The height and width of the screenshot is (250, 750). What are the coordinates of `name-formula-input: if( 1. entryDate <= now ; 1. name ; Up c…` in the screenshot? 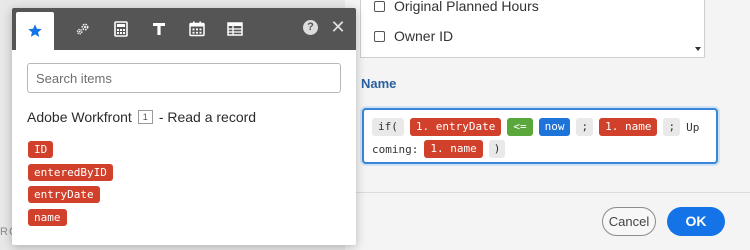 It's located at (540, 136).